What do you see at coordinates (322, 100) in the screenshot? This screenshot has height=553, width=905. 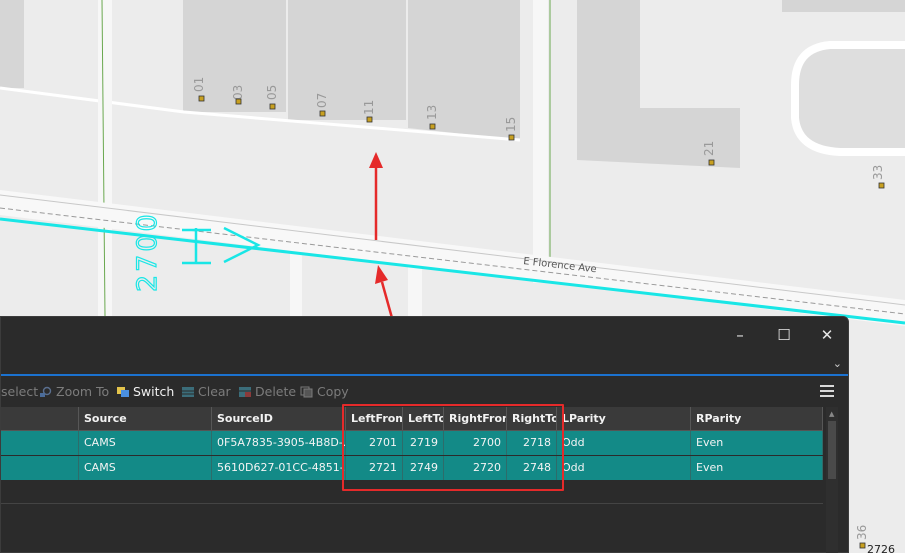 I see `svg-text: 07` at bounding box center [322, 100].